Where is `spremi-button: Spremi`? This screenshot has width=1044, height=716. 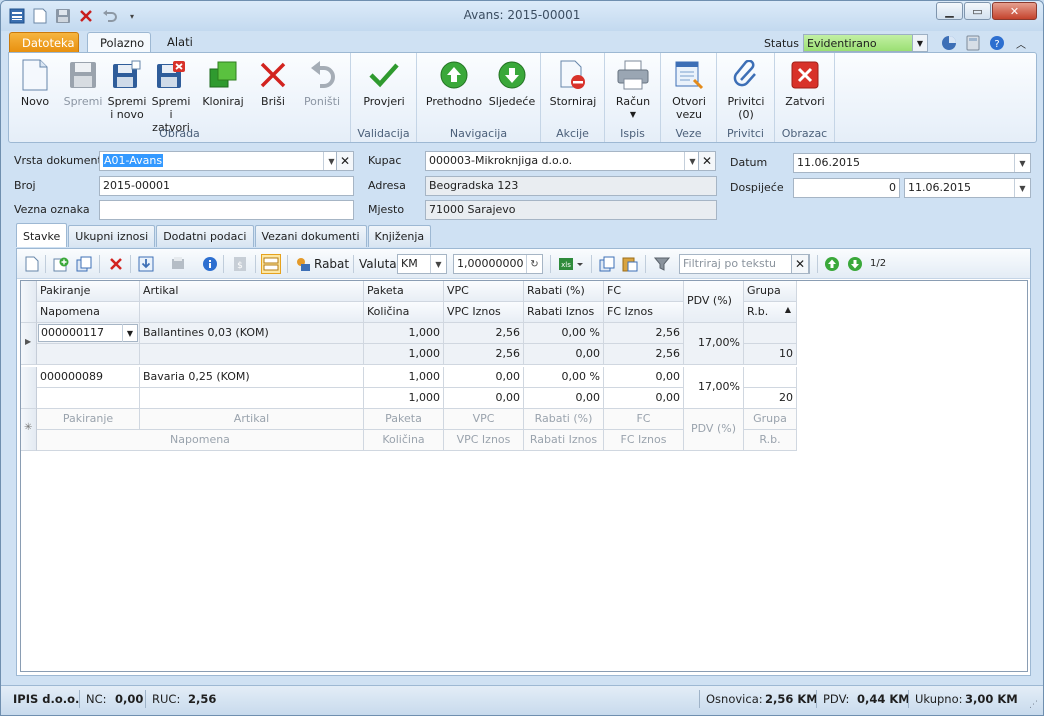
spremi-button: Spremi is located at coordinates (83, 82).